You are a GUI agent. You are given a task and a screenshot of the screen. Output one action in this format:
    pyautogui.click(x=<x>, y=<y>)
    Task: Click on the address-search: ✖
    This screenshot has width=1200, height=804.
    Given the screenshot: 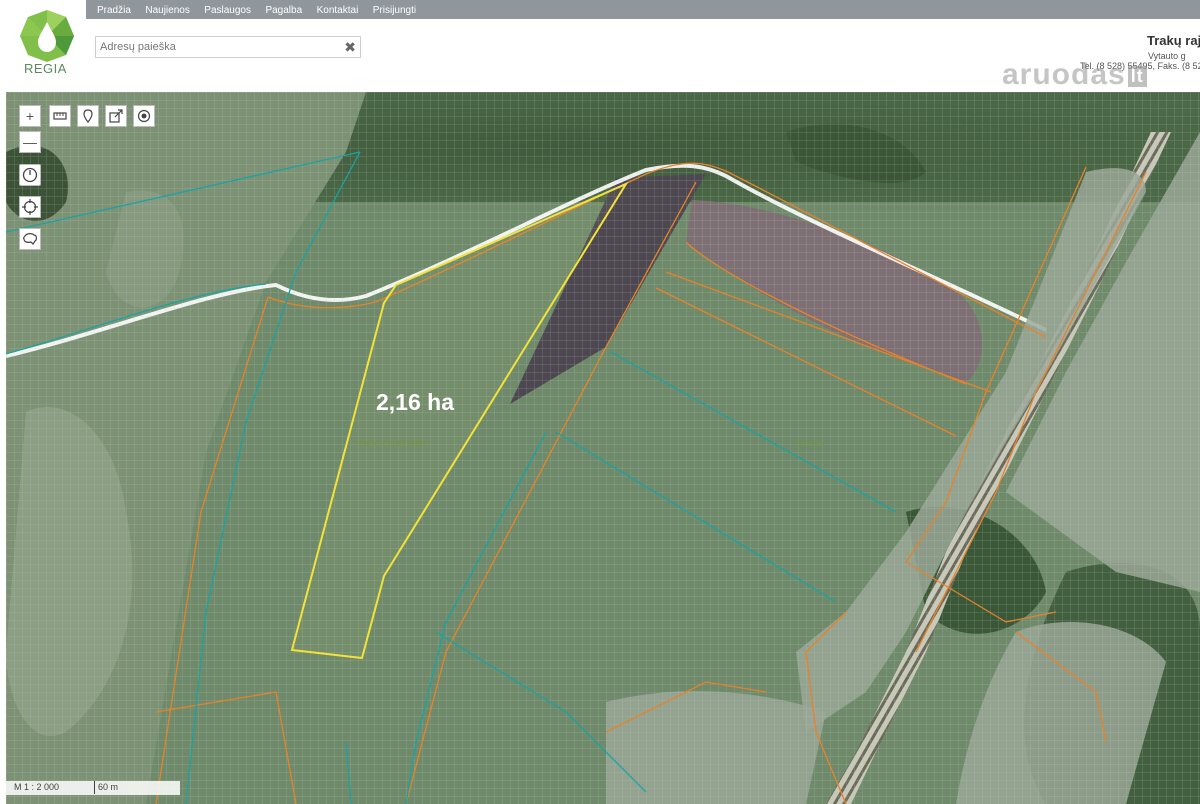 What is the action you would take?
    pyautogui.click(x=228, y=47)
    